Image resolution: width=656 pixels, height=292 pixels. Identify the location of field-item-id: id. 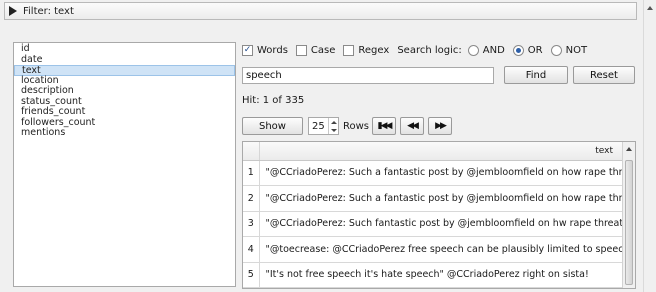
(124, 49).